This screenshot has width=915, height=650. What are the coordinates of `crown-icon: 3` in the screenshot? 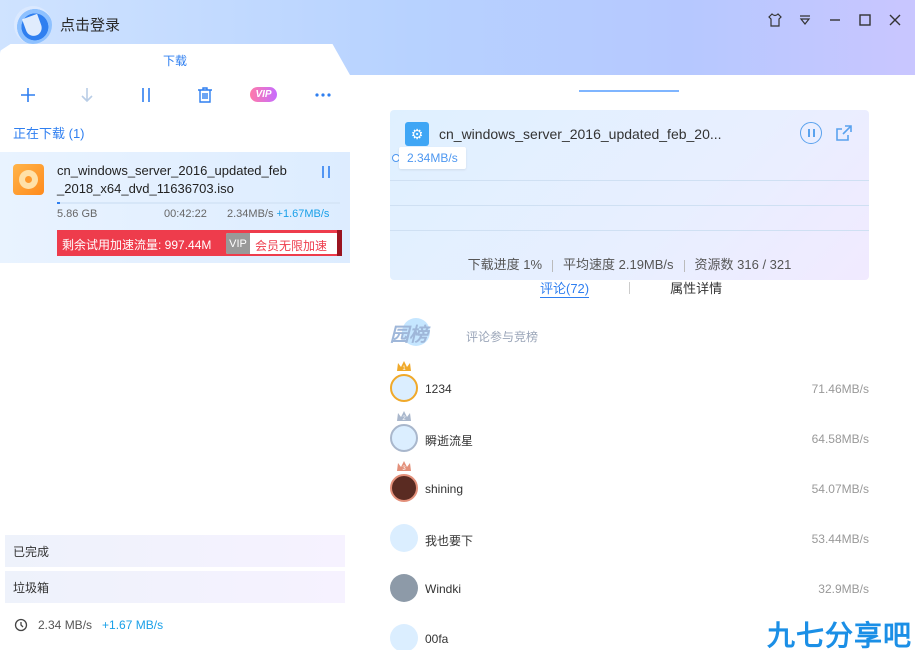 It's located at (404, 466).